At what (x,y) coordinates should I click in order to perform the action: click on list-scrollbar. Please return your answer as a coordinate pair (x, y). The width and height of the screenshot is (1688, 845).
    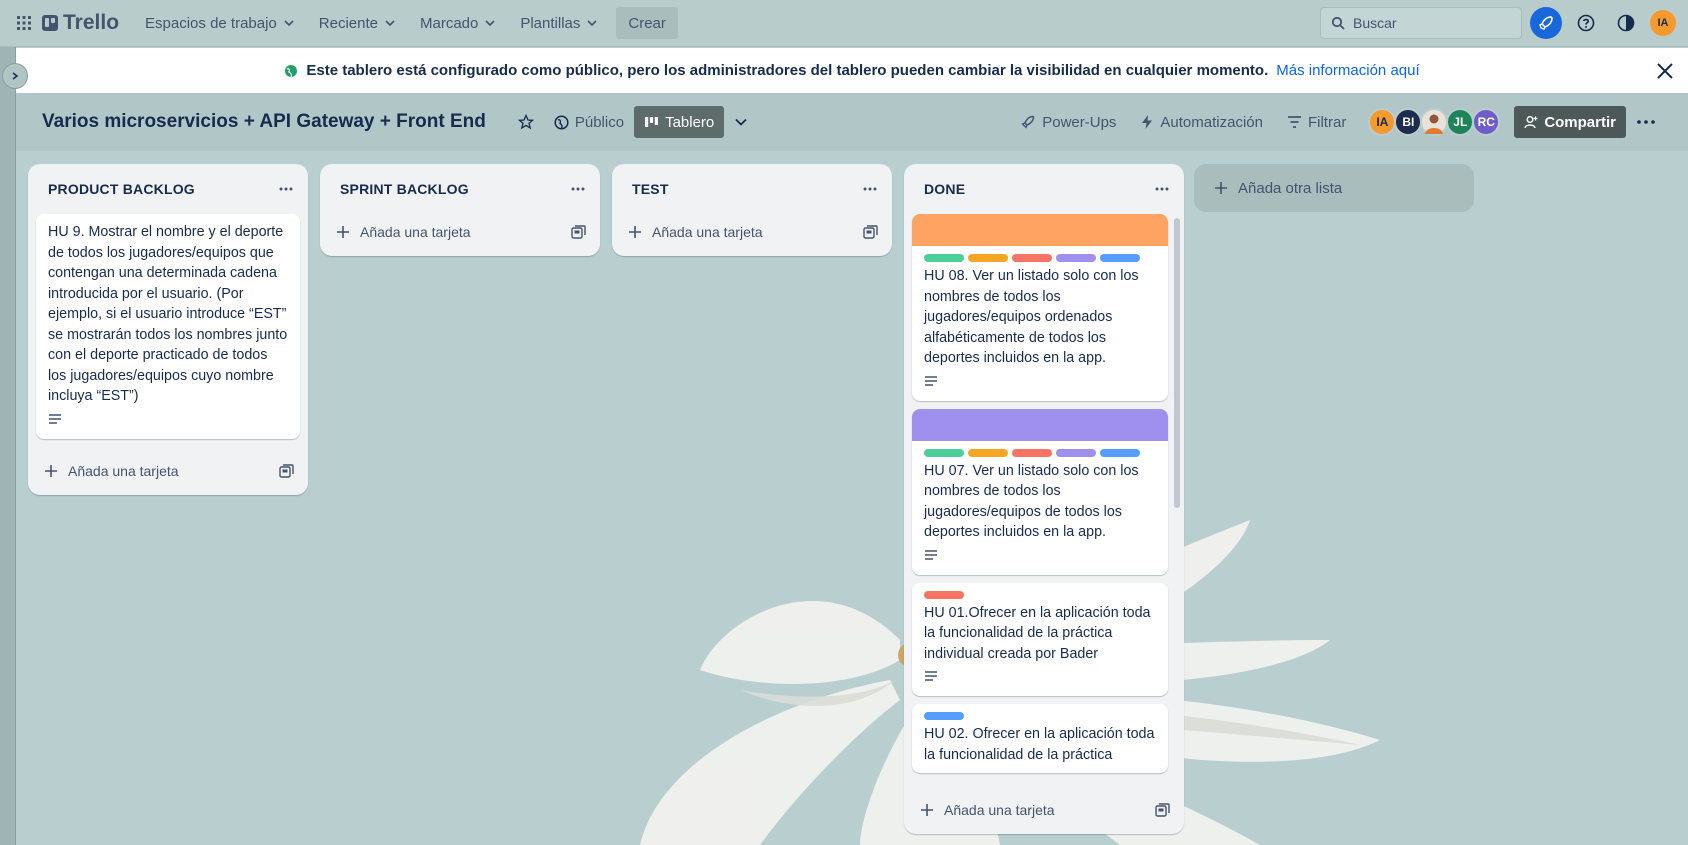
    Looking at the image, I should click on (1177, 363).